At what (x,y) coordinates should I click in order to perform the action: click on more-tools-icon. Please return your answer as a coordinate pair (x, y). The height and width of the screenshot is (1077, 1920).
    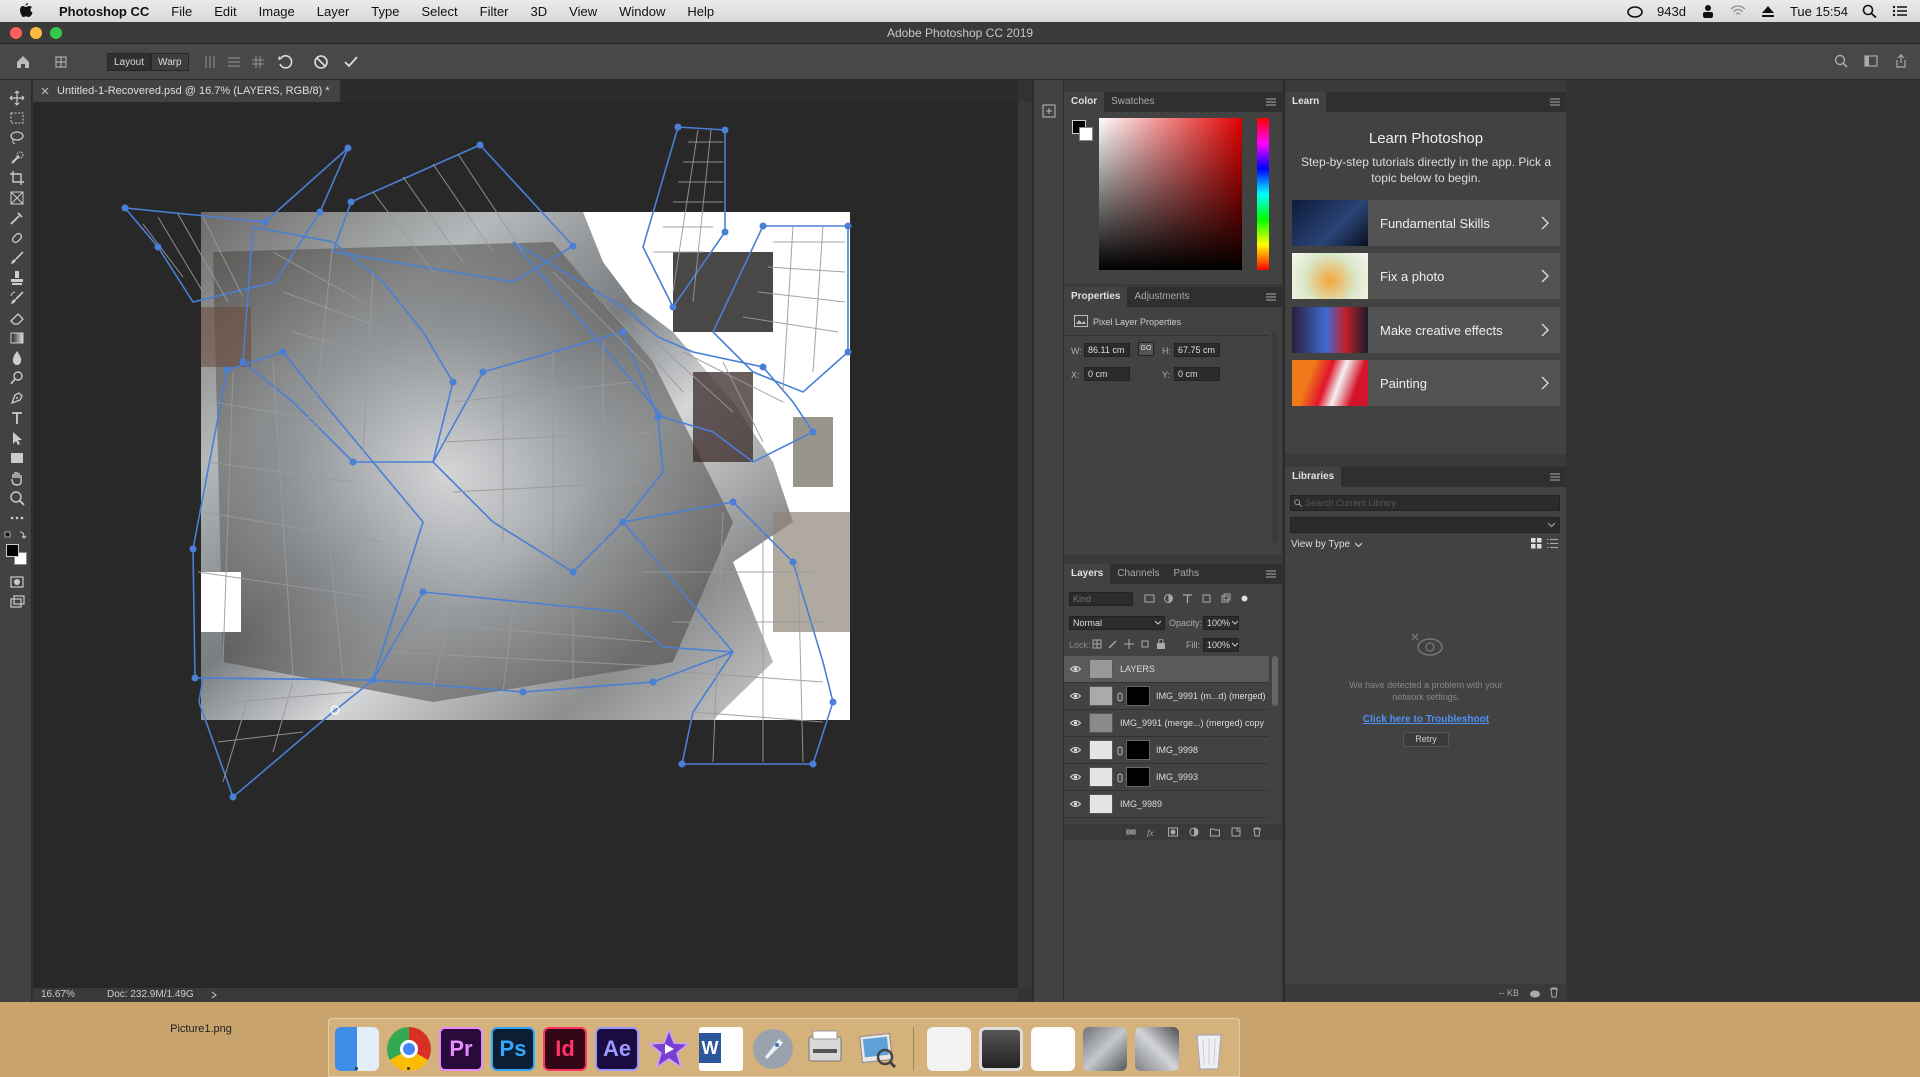
    Looking at the image, I should click on (17, 518).